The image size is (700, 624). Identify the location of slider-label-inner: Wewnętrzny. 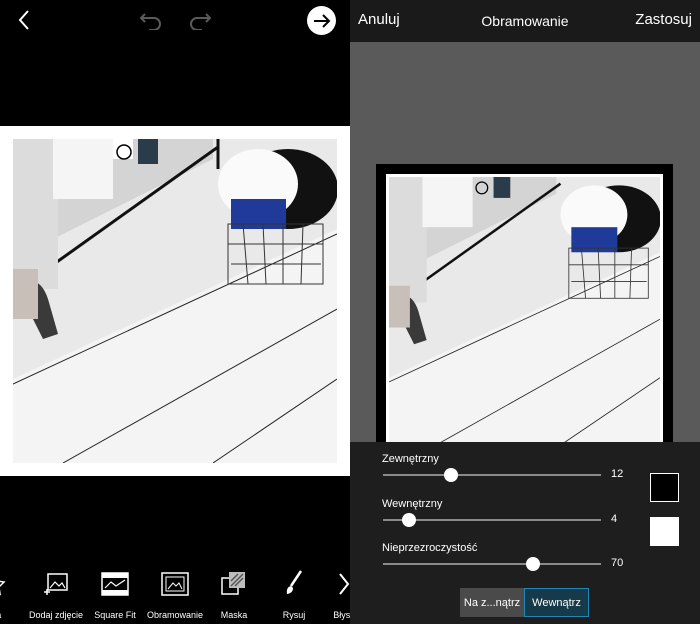
(412, 504).